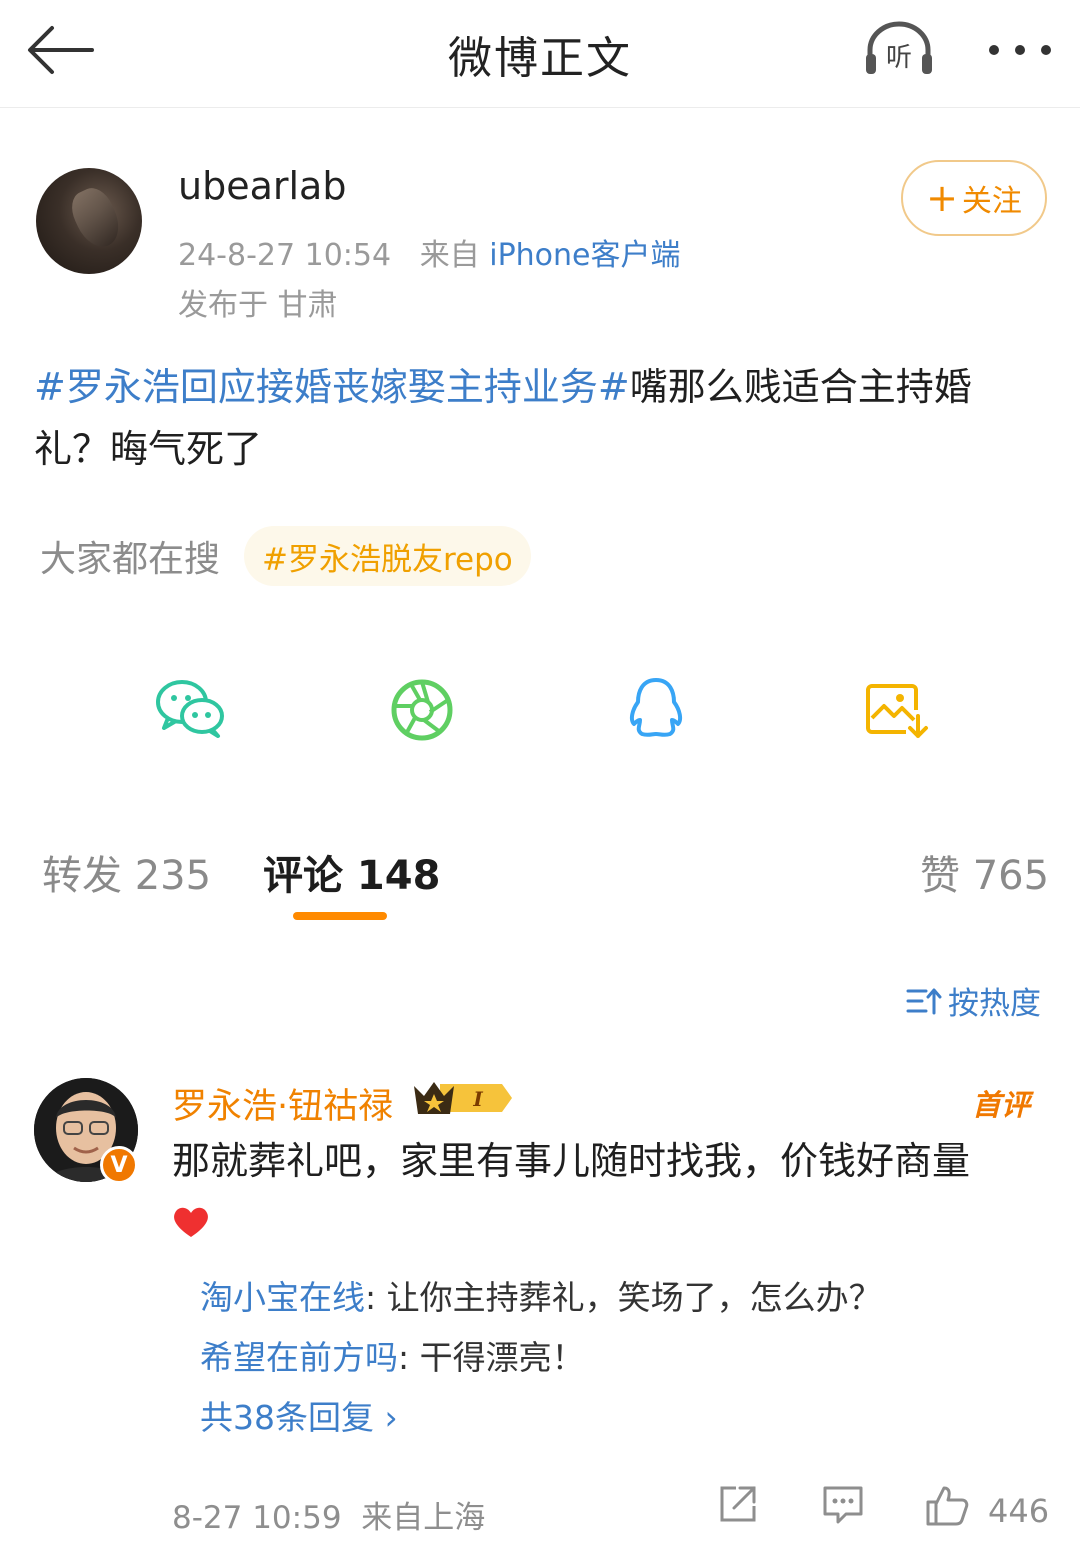 The width and height of the screenshot is (1080, 1567). I want to click on interaction-tabs: 转发 235 评论 148 赞 765, so click(540, 885).